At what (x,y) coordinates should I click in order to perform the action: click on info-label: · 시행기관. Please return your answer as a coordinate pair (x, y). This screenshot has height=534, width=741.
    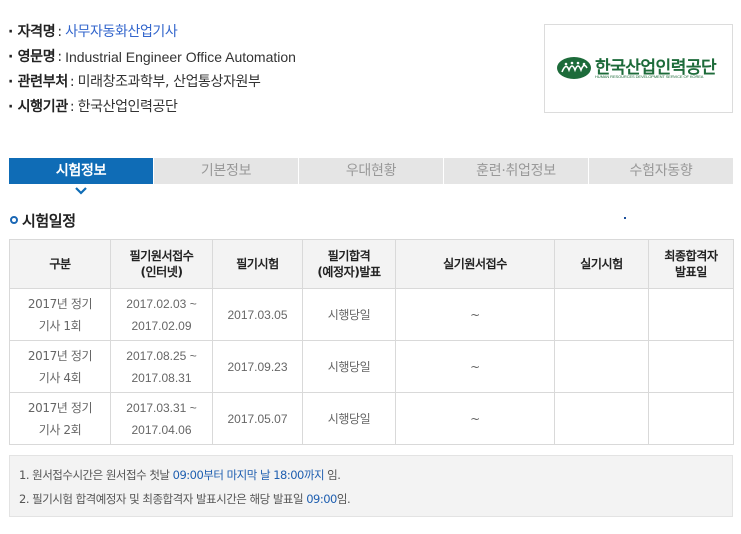
    Looking at the image, I should click on (38, 107).